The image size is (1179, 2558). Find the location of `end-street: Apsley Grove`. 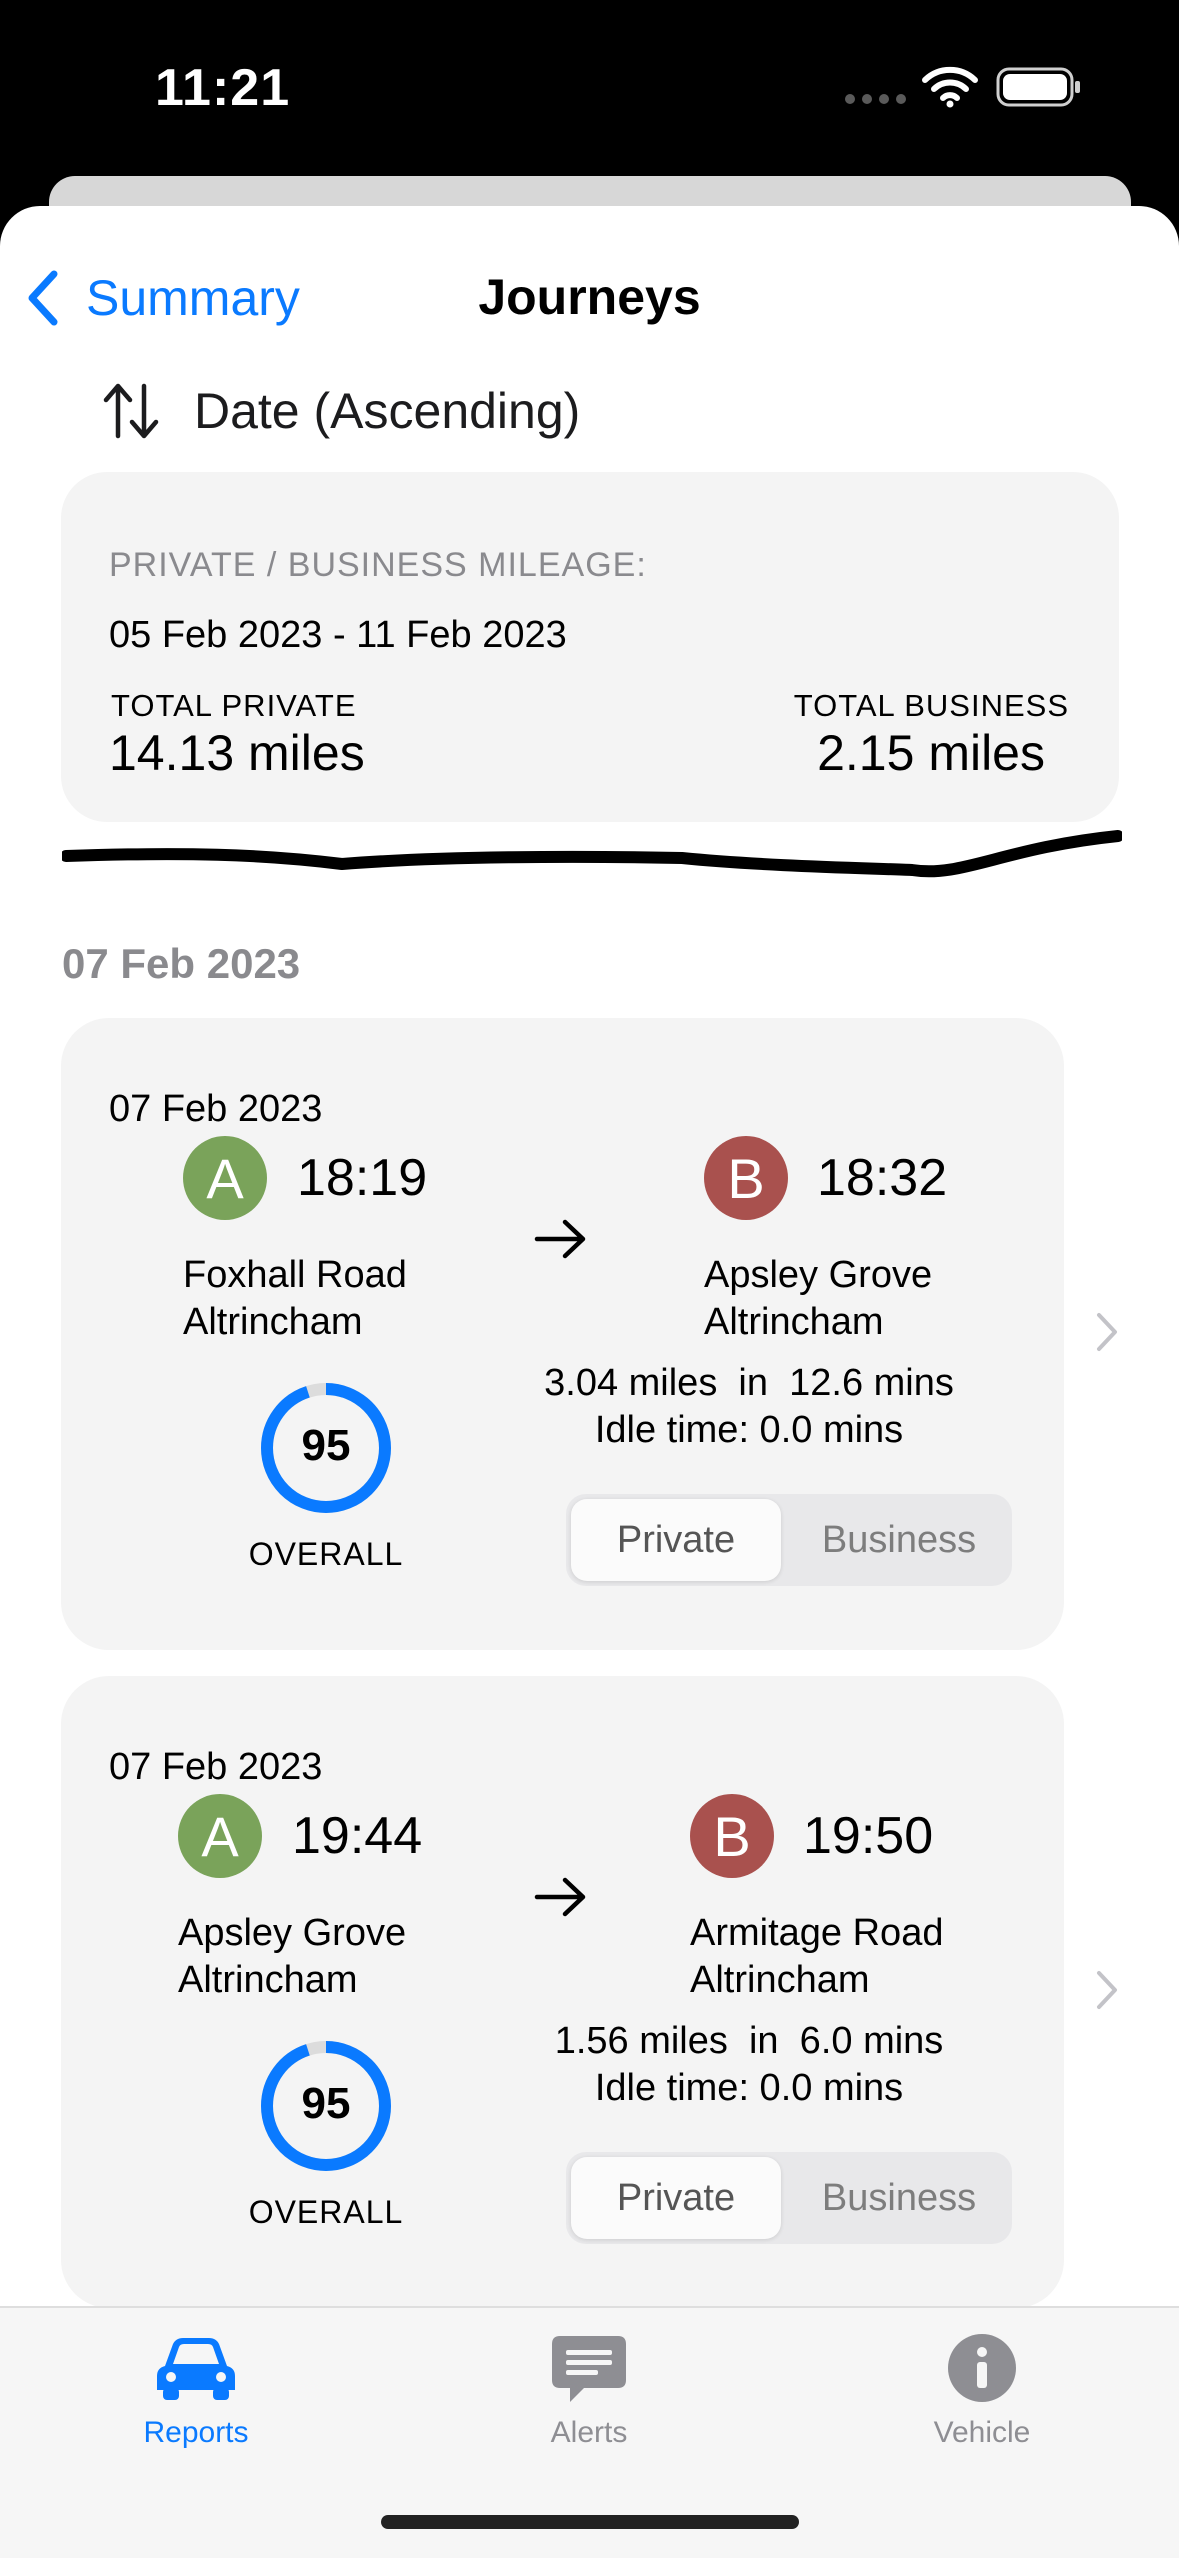

end-street: Apsley Grove is located at coordinates (818, 1275).